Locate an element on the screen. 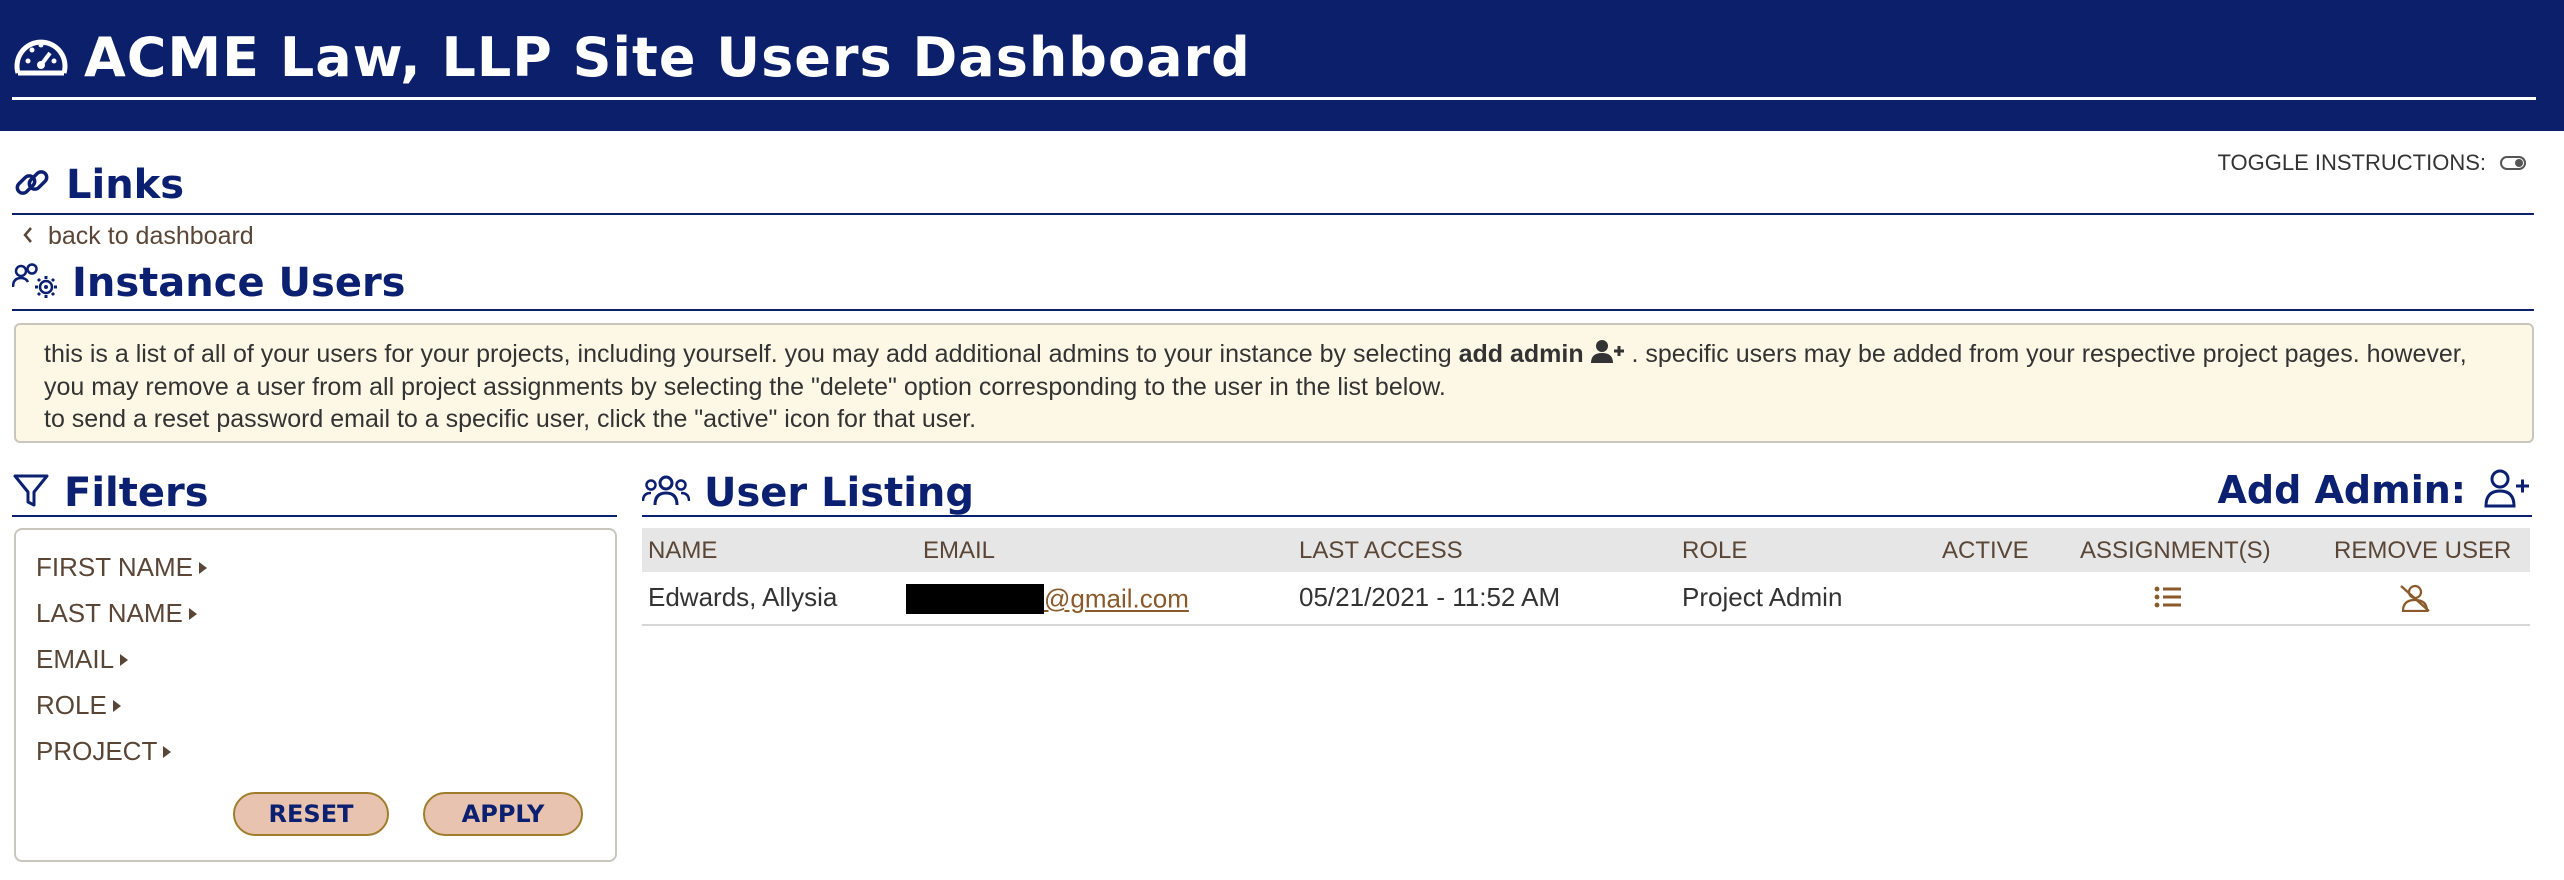  link-icon is located at coordinates (32, 185).